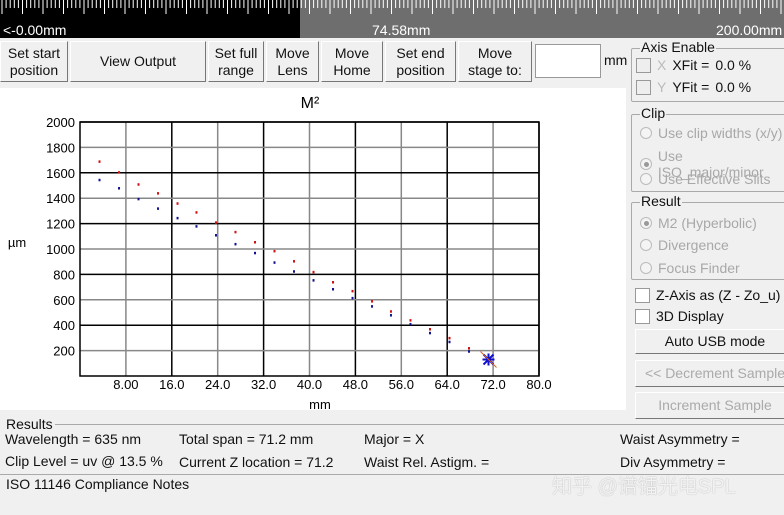 The image size is (784, 515). I want to click on y-axis-label: µm, so click(17, 242).